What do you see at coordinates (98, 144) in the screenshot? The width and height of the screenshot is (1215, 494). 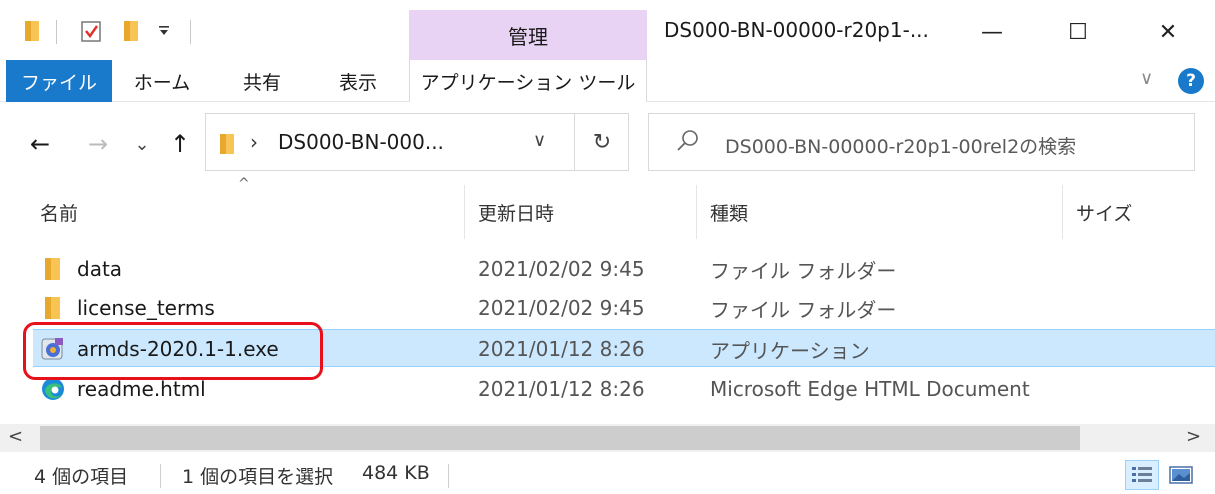 I see `forward-button: →` at bounding box center [98, 144].